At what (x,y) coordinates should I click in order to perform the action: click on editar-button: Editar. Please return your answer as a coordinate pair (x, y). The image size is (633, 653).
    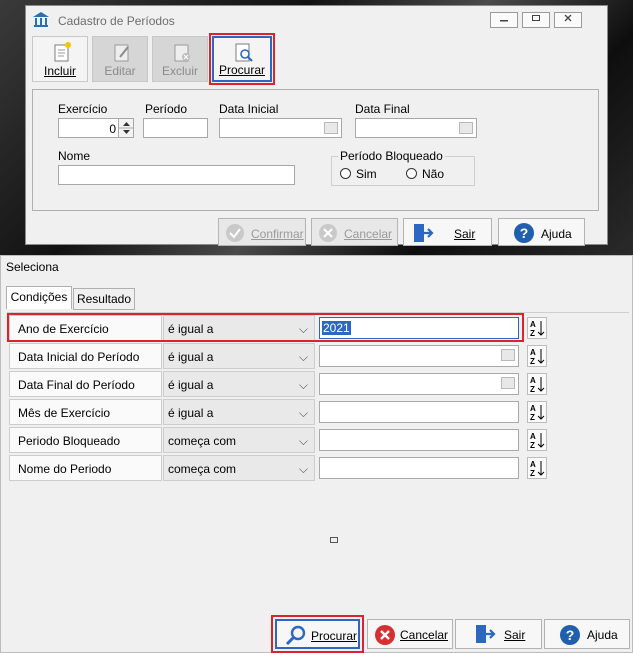
    Looking at the image, I should click on (120, 59).